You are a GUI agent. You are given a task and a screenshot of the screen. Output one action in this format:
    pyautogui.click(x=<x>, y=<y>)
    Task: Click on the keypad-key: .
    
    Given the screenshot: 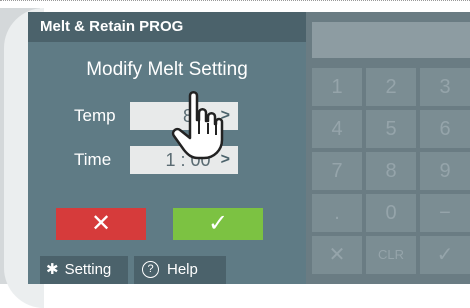 What is the action you would take?
    pyautogui.click(x=337, y=213)
    